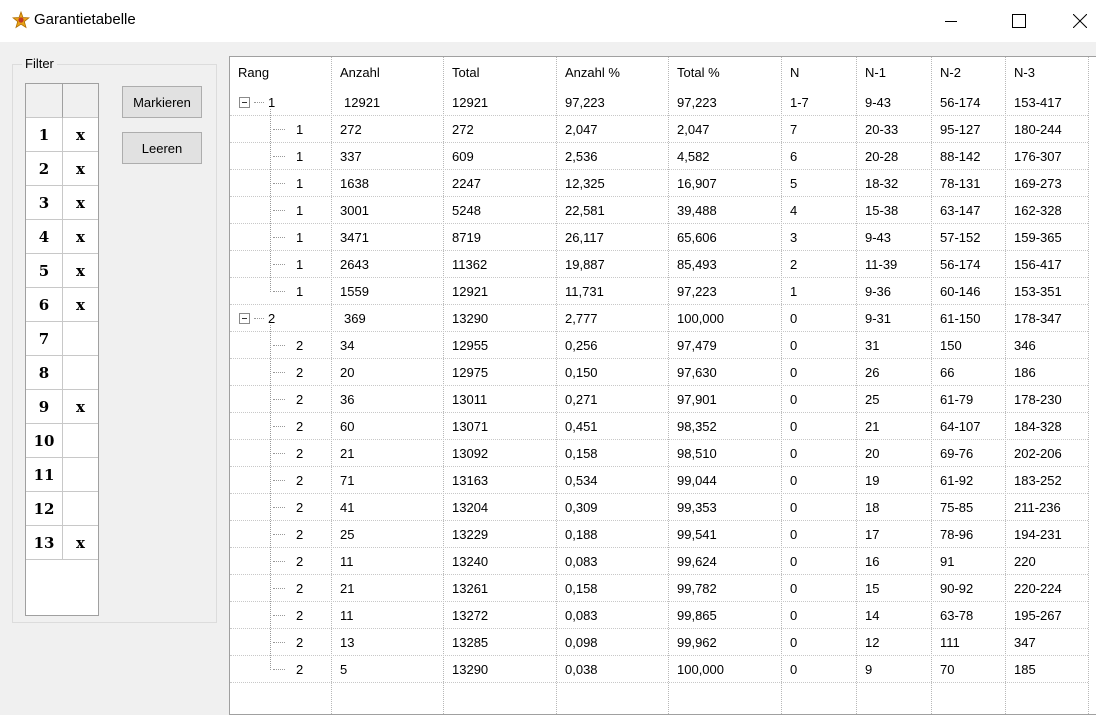 This screenshot has height=715, width=1096. What do you see at coordinates (272, 102) in the screenshot?
I see `cell-rang: 1` at bounding box center [272, 102].